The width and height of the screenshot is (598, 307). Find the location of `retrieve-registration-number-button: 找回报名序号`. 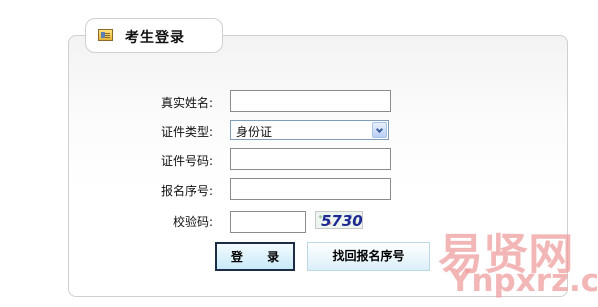

retrieve-registration-number-button: 找回报名序号 is located at coordinates (368, 256).